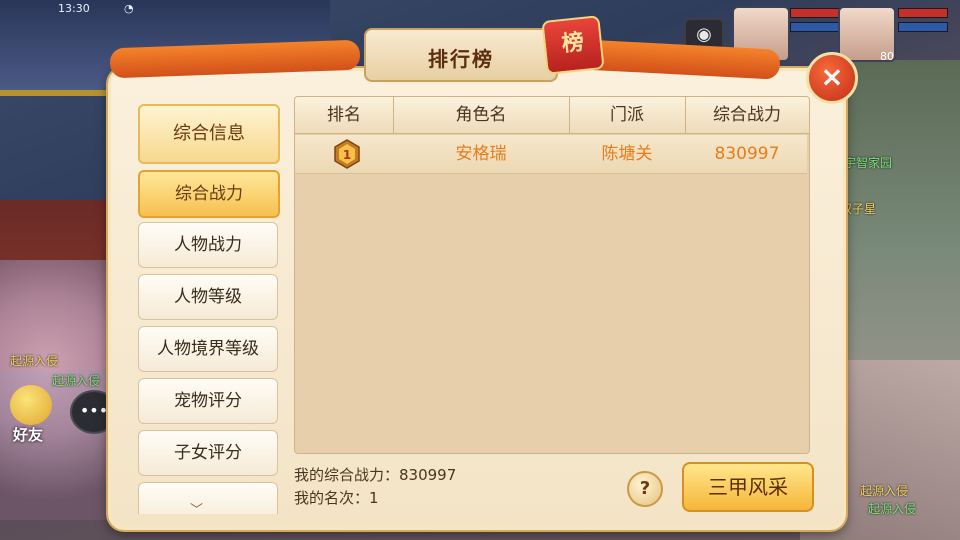  Describe the element at coordinates (573, 45) in the screenshot. I see `leaderboard-seal-icon: 榜` at that location.